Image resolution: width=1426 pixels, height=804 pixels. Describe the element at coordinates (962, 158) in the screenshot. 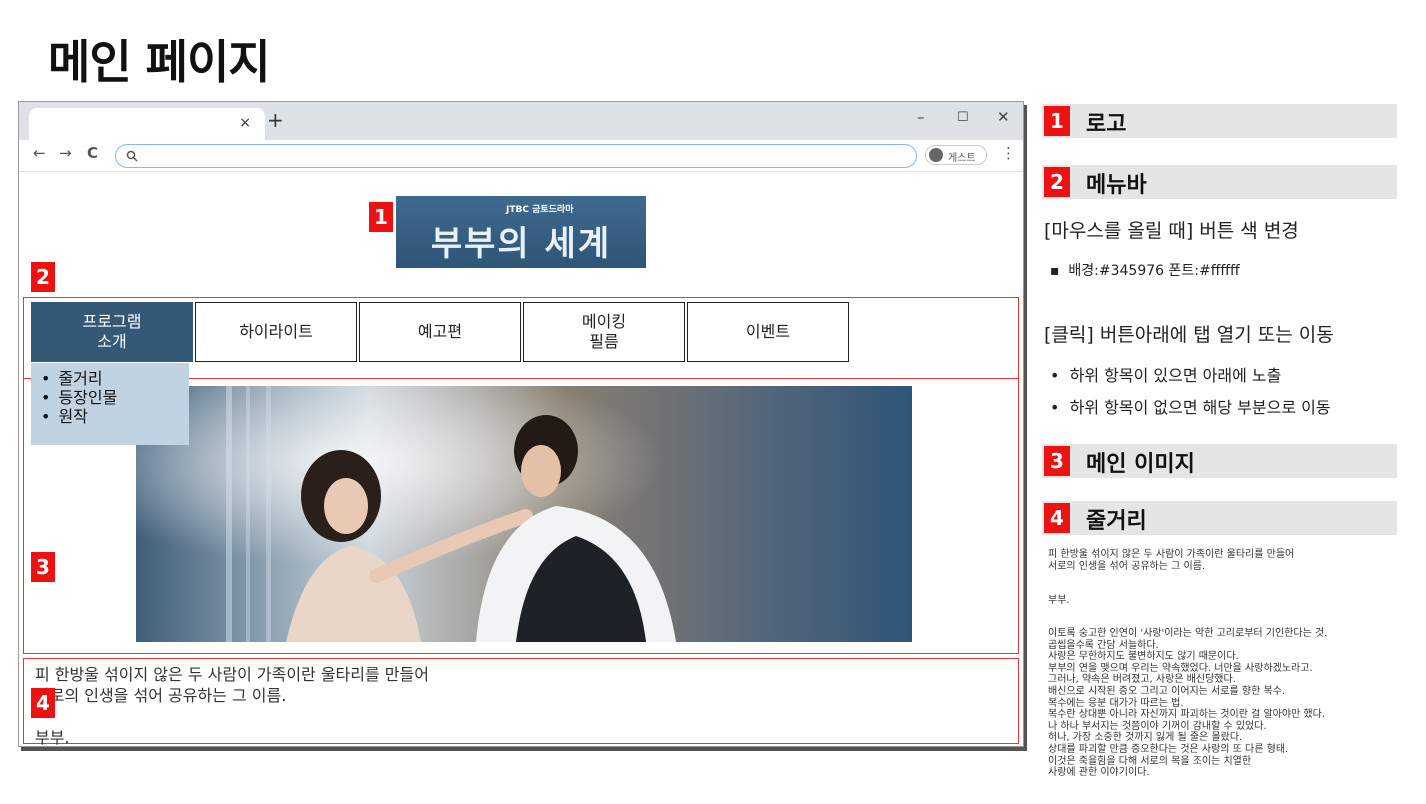

I see `profile-label: 게스트` at that location.